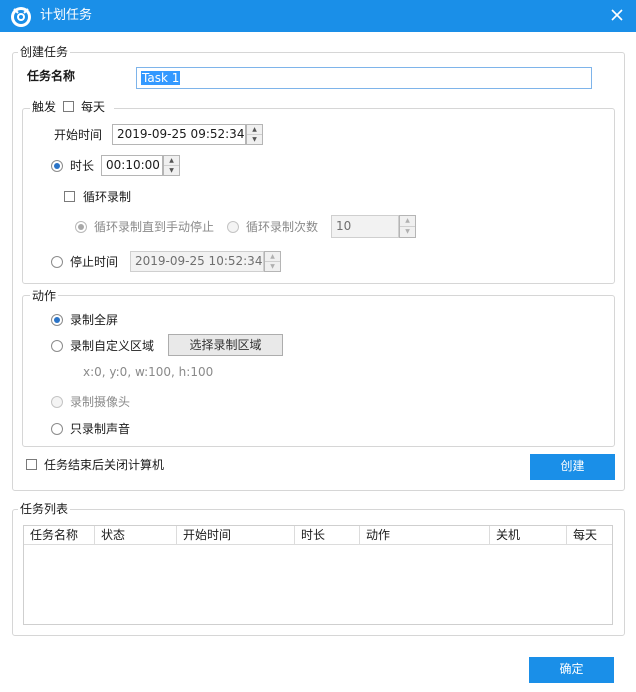 The height and width of the screenshot is (692, 636). What do you see at coordinates (327, 535) in the screenshot?
I see `column-header: 时长` at bounding box center [327, 535].